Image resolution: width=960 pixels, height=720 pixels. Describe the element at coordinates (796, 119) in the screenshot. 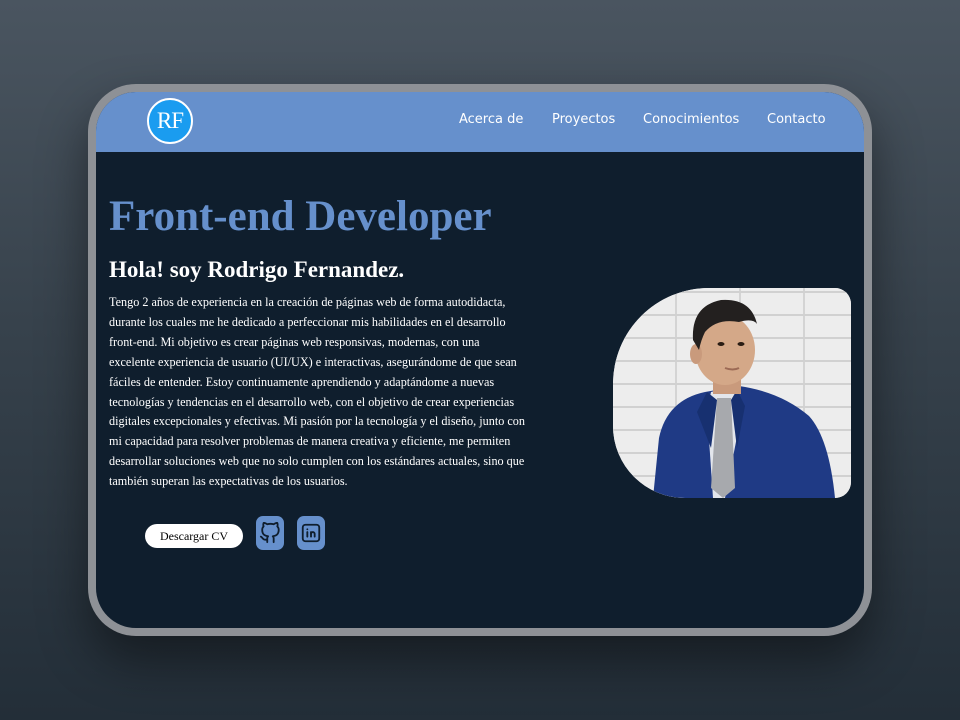

I see `nav-link-contacto: Contacto` at that location.